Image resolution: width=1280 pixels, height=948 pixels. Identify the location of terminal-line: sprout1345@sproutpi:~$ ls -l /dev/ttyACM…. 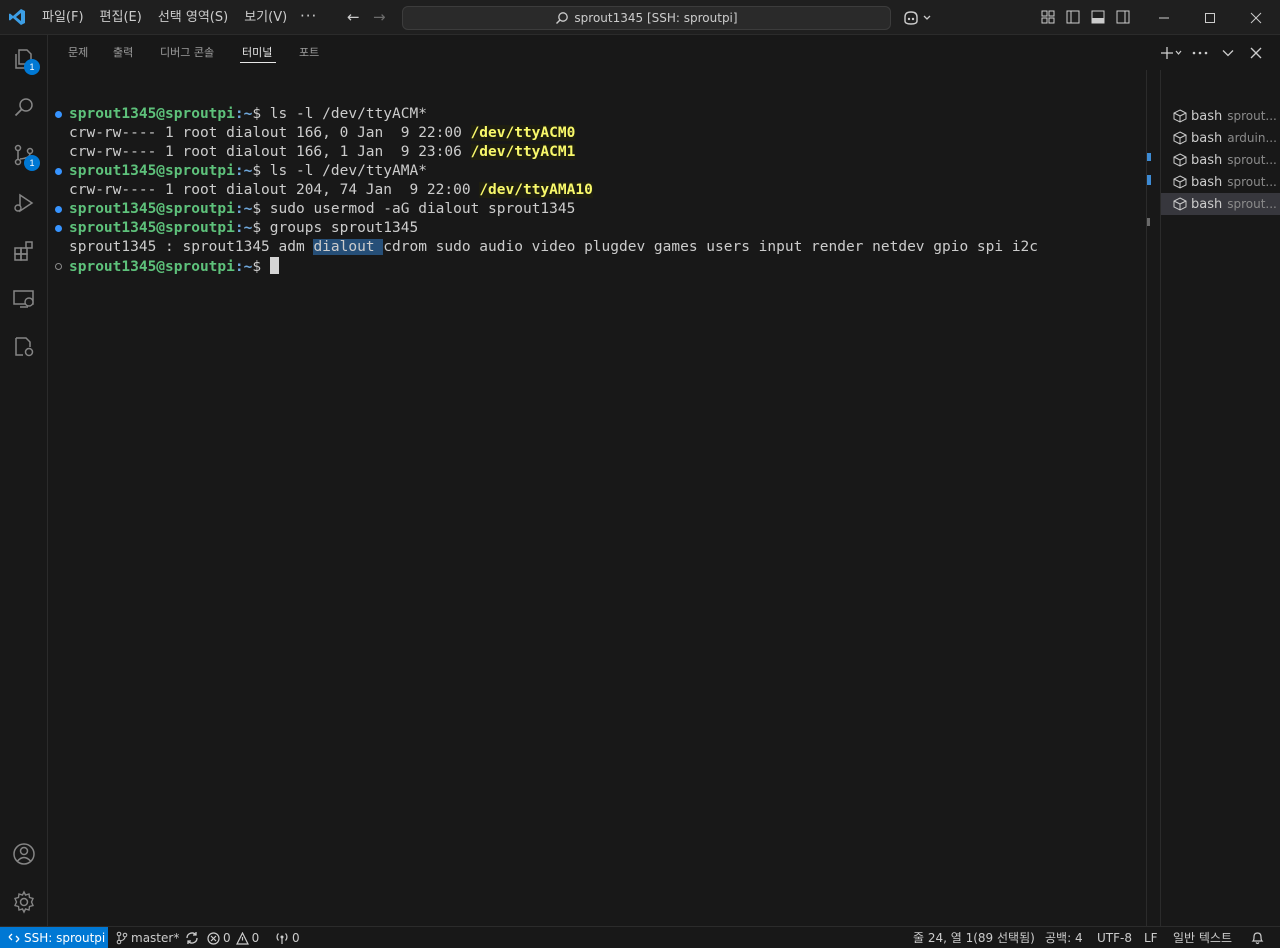
(248, 114).